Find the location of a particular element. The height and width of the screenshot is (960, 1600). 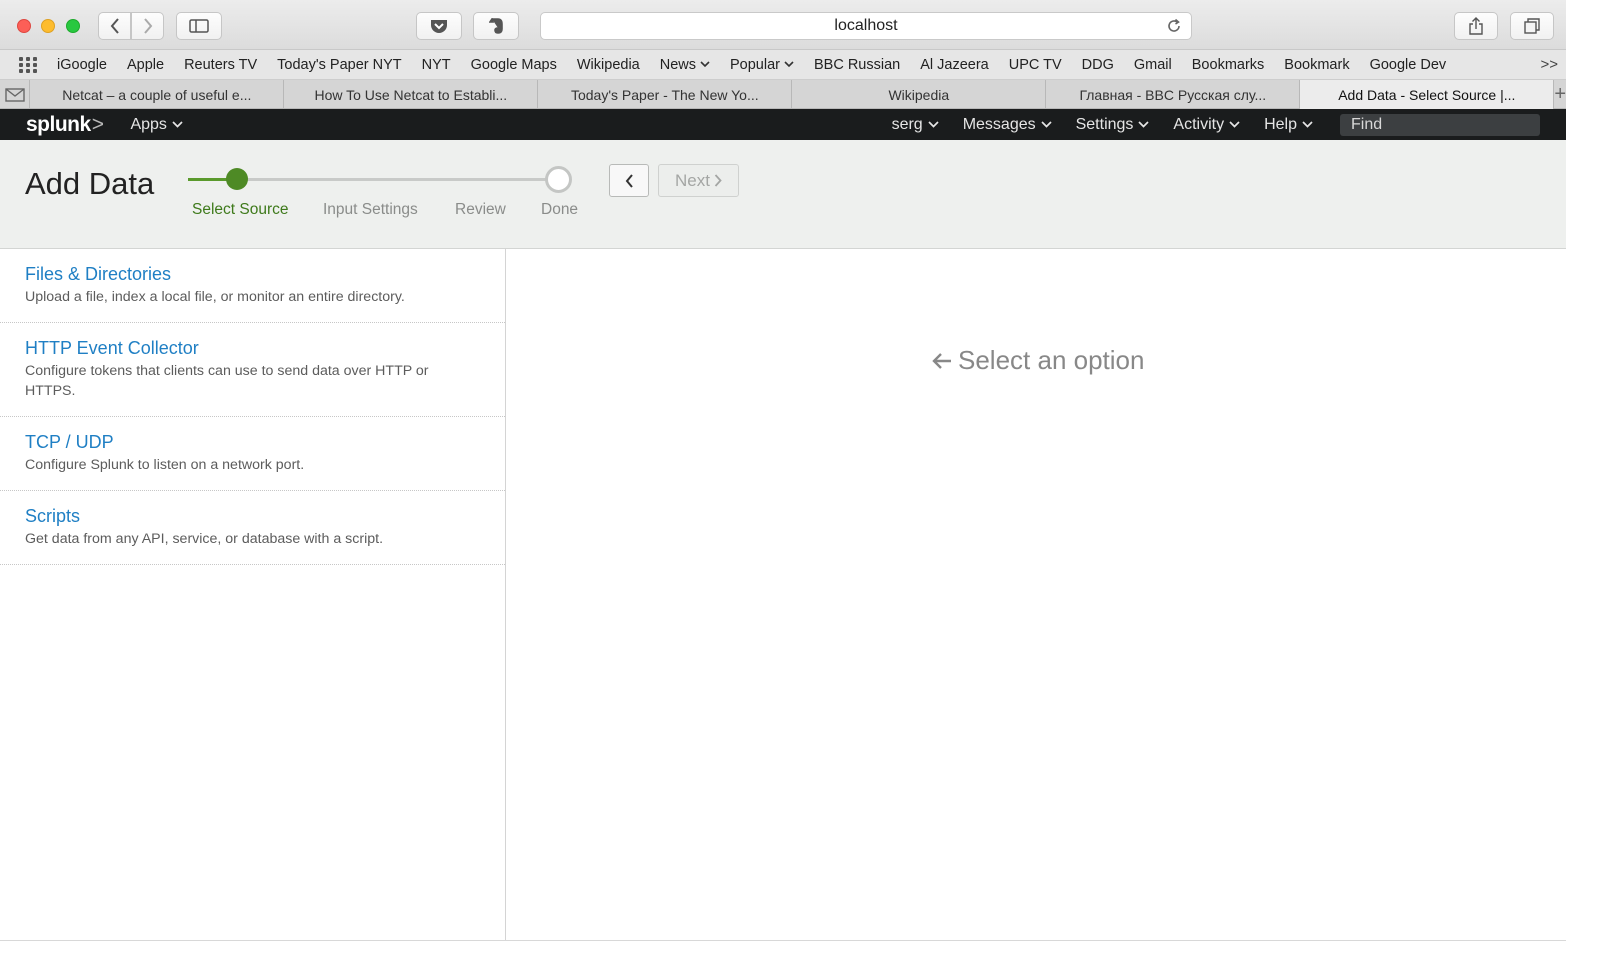

bookmark-bookmarks: Bookmarks is located at coordinates (1228, 65).